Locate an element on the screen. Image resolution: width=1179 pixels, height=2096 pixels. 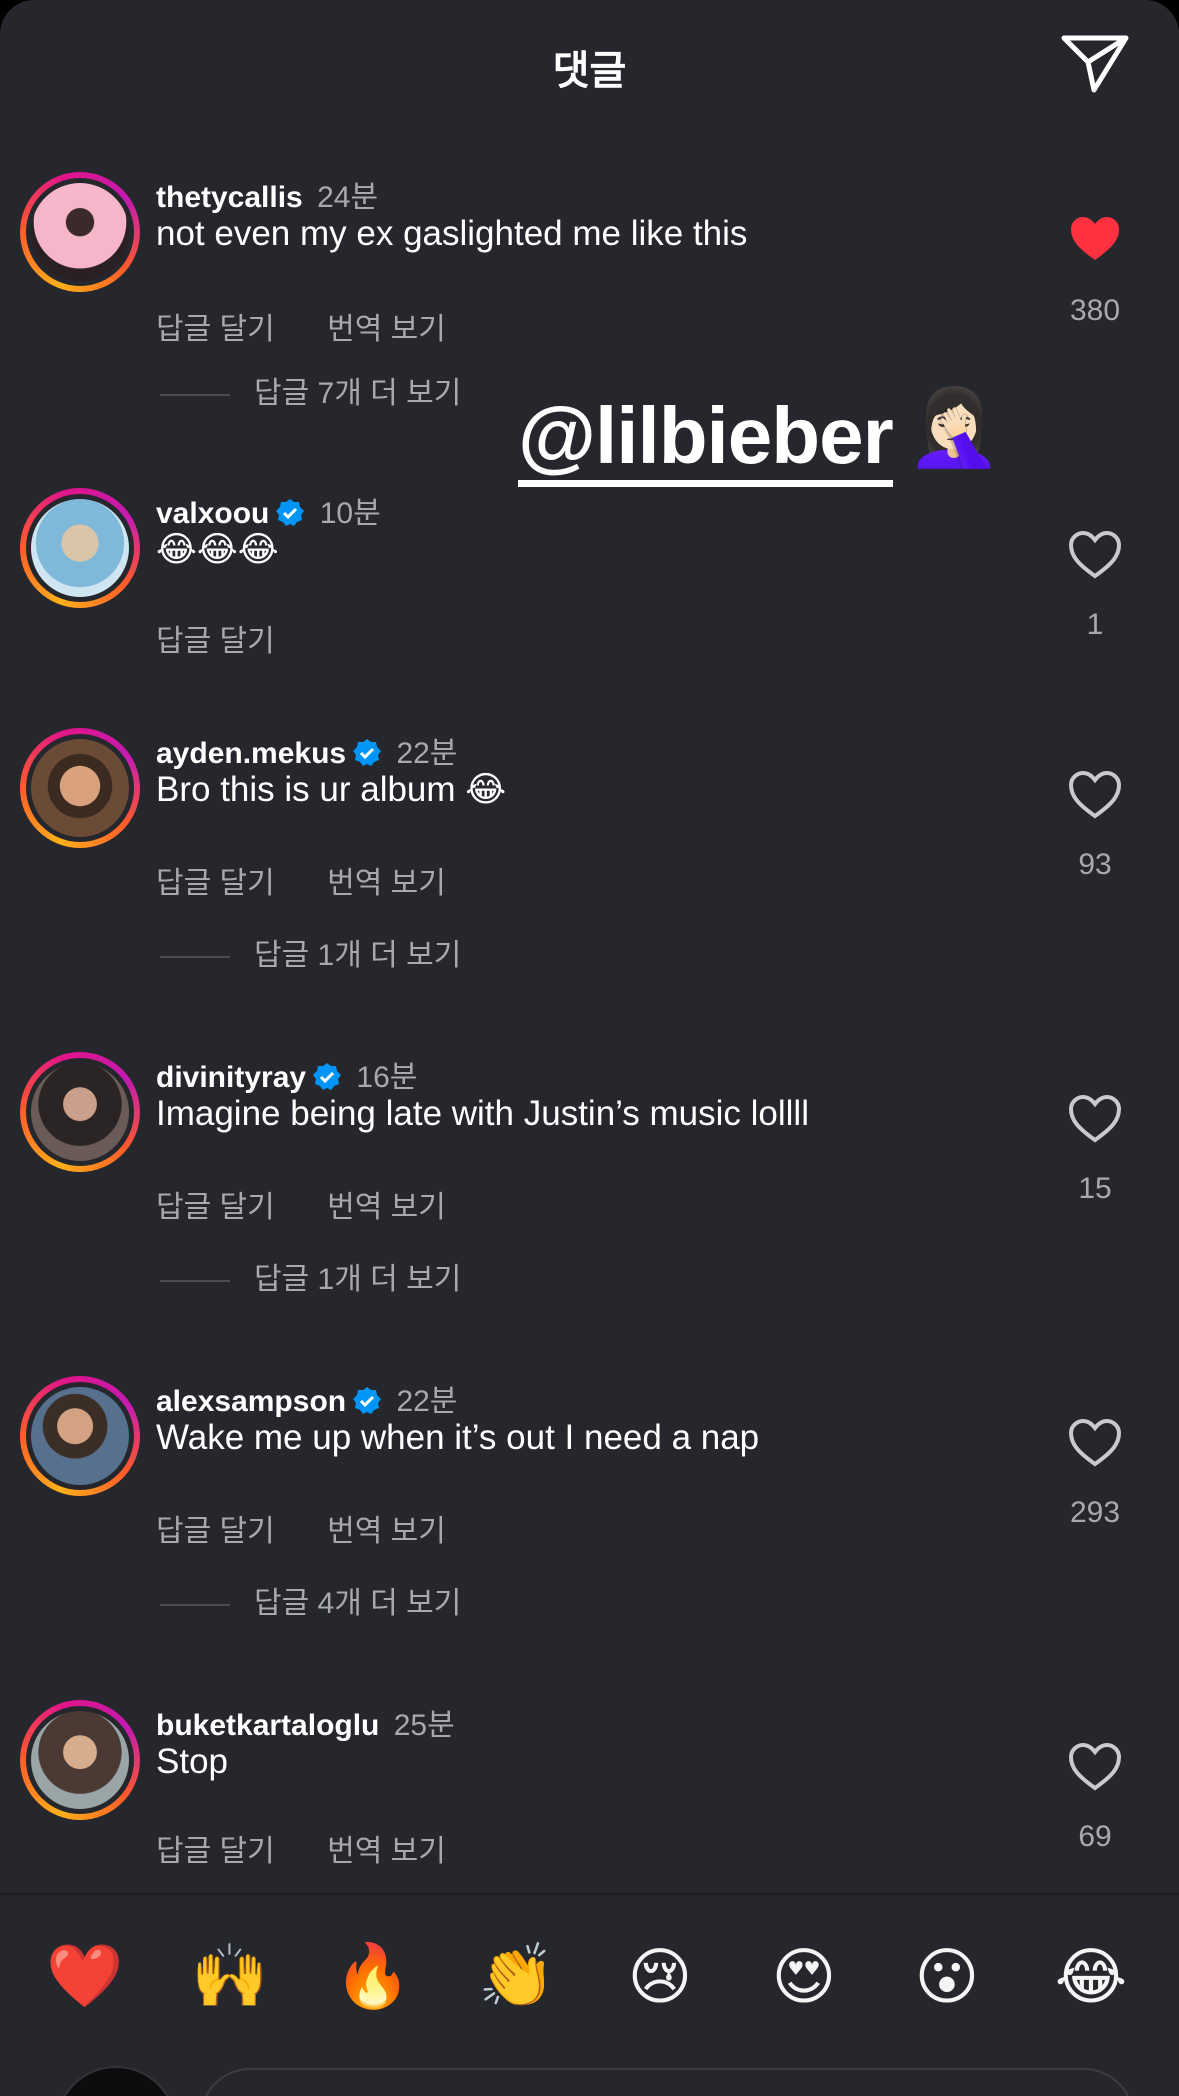
comment-text: Stop is located at coordinates (192, 1761).